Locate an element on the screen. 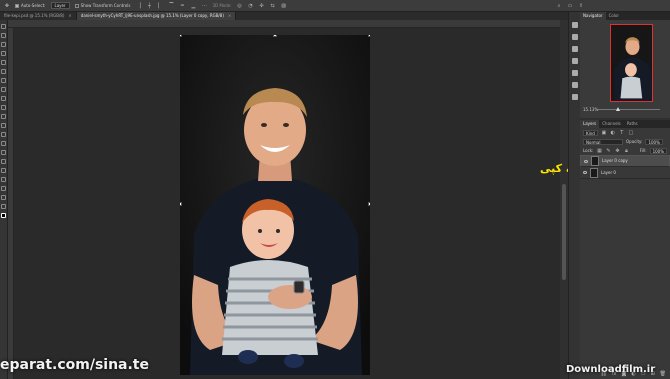  history-brush-tool is located at coordinates (3, 116).